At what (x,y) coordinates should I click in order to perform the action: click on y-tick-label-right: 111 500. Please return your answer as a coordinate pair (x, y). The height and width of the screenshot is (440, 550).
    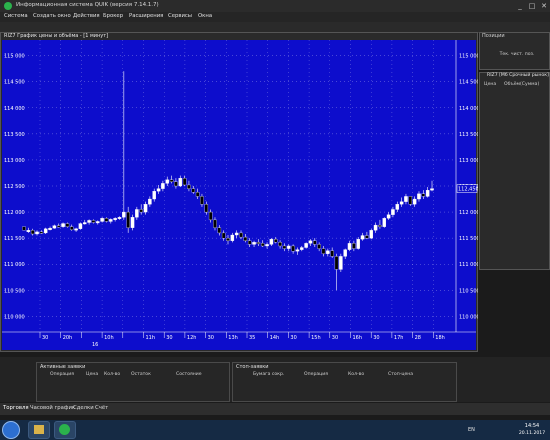
    Looking at the image, I should click on (468, 239).